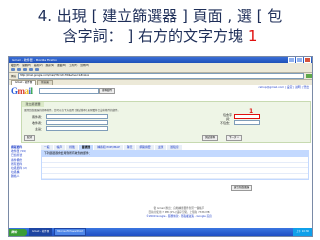 This screenshot has width=320, height=240. I want to click on close-icon, so click(307, 60).